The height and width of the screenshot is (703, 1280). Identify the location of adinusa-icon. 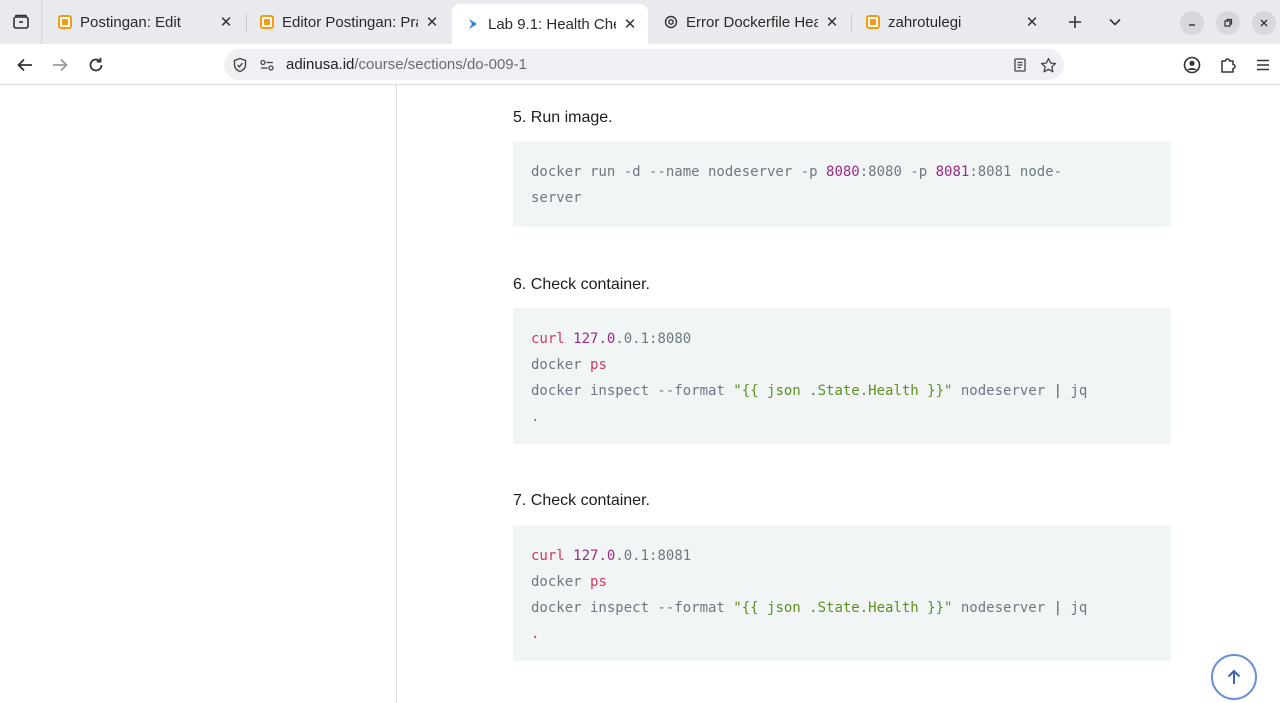
(473, 24).